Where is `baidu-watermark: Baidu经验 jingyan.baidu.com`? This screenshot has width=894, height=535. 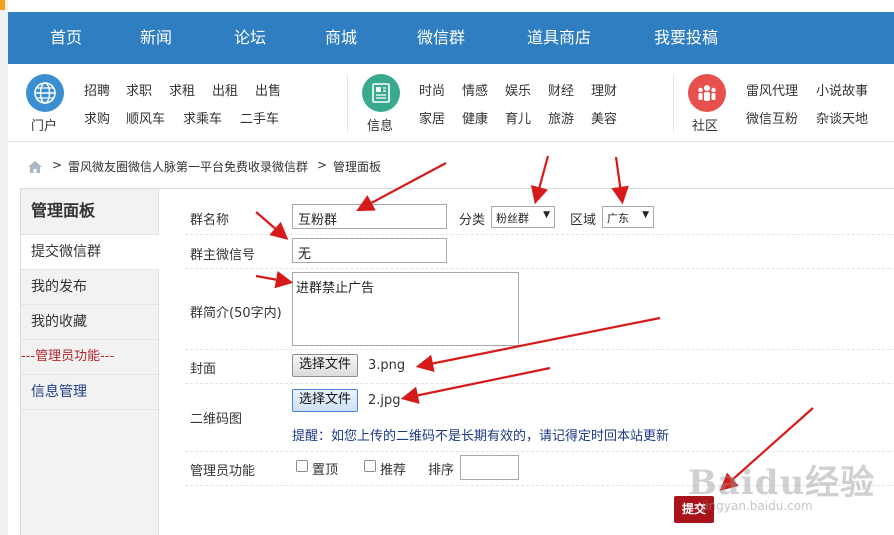
baidu-watermark: Baidu经验 jingyan.baidu.com is located at coordinates (791, 490).